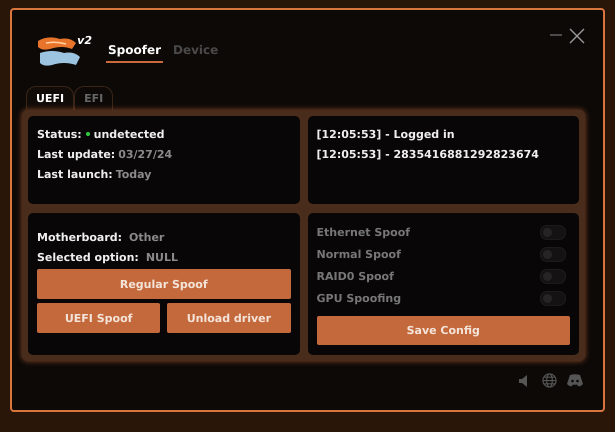 Image resolution: width=615 pixels, height=432 pixels. What do you see at coordinates (76, 154) in the screenshot?
I see `info-label: Last update:` at bounding box center [76, 154].